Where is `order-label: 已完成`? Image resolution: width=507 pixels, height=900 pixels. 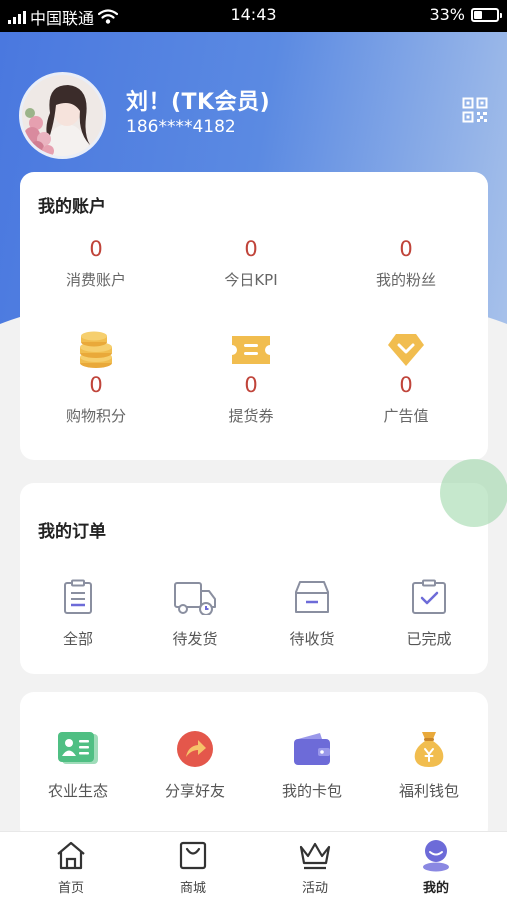
order-label: 已完成 is located at coordinates (429, 639).